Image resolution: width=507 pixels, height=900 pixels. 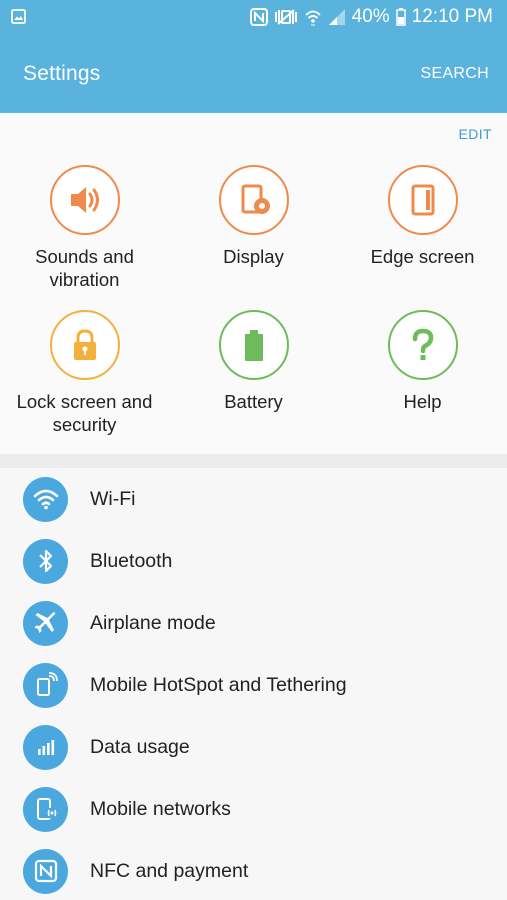 I want to click on section-divider, so click(x=253, y=461).